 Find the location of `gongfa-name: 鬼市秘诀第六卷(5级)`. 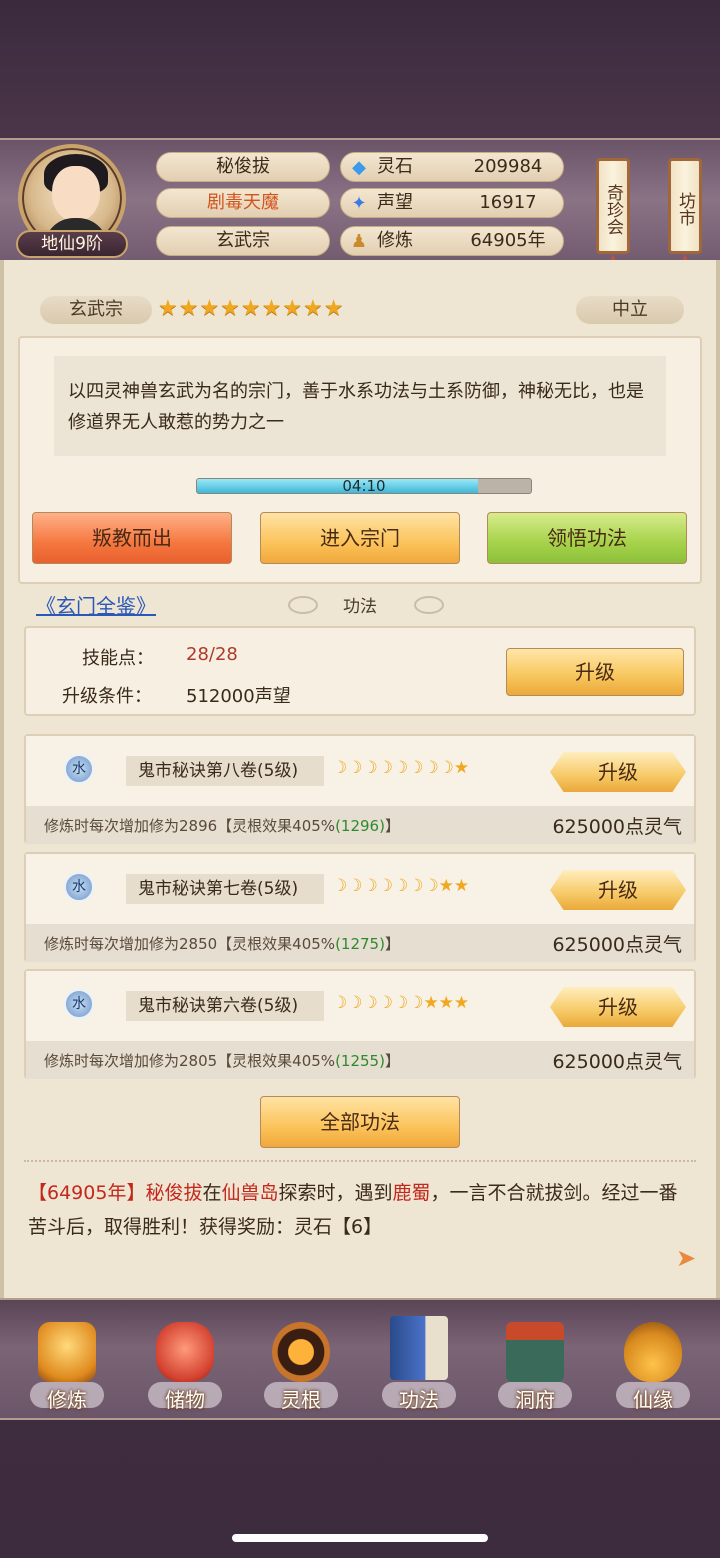

gongfa-name: 鬼市秘诀第六卷(5级) is located at coordinates (225, 1006).